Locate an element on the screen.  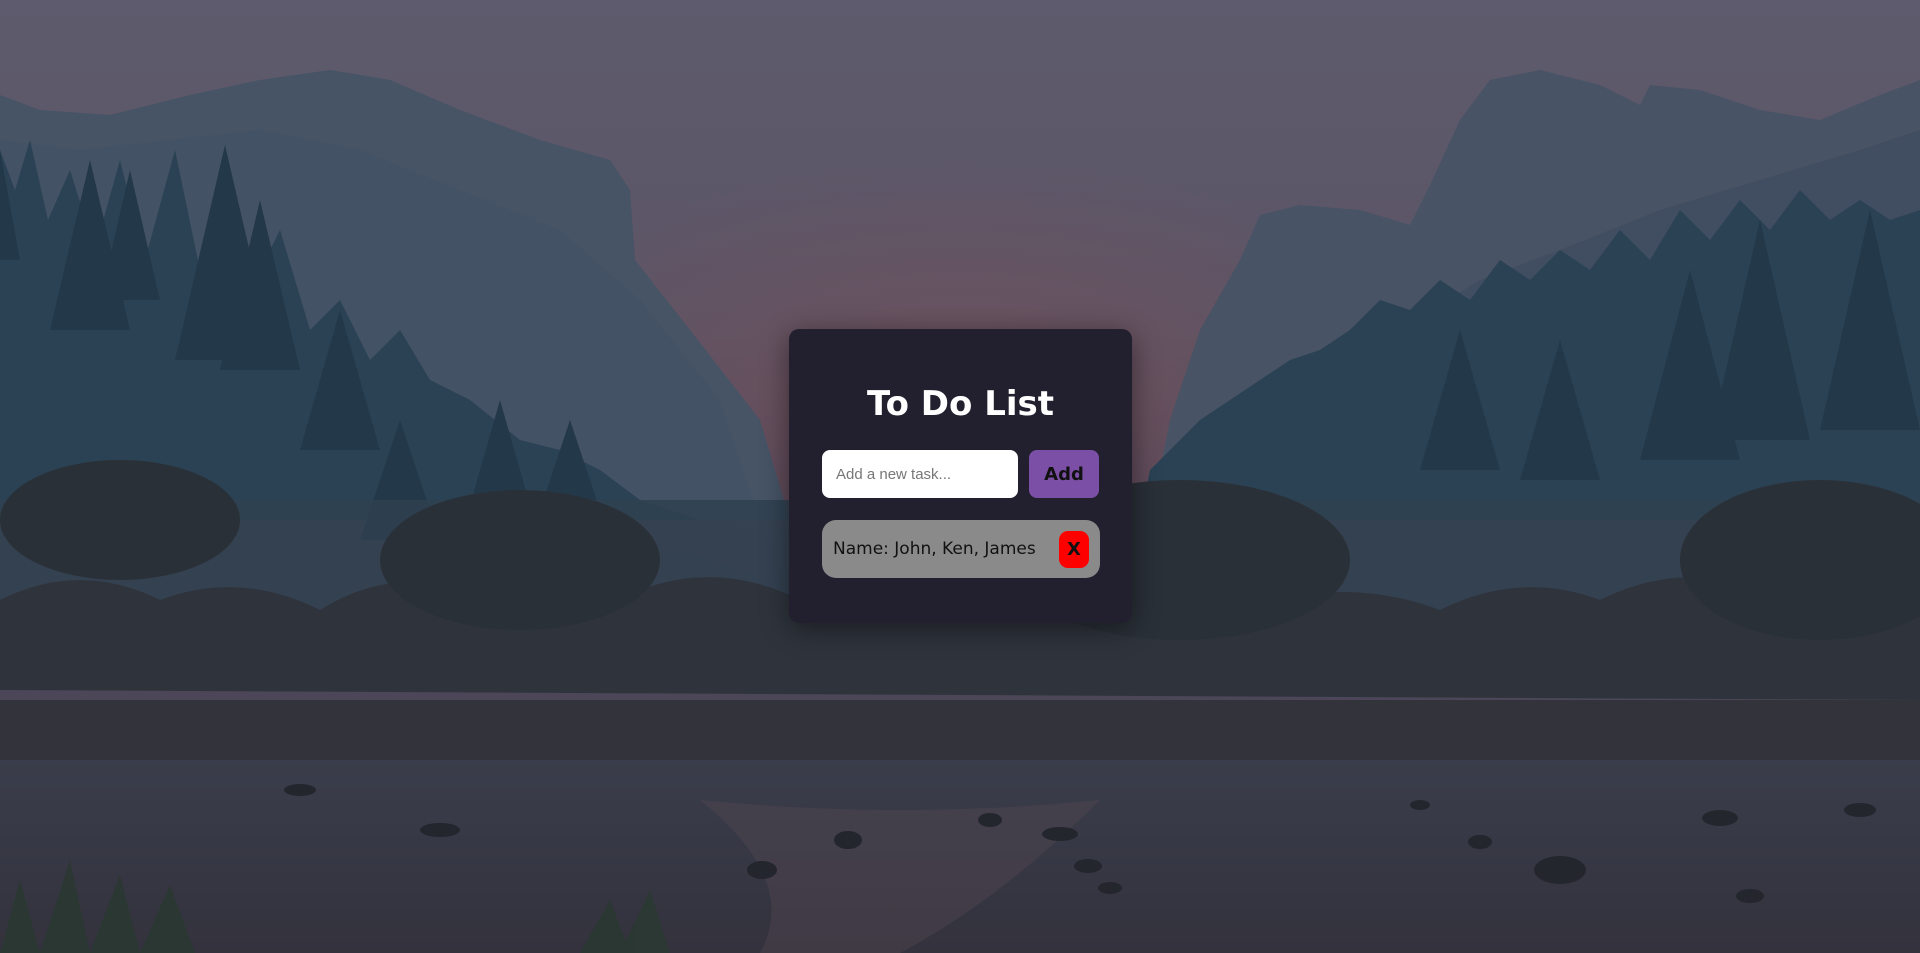
add-task-button: Add is located at coordinates (1064, 474).